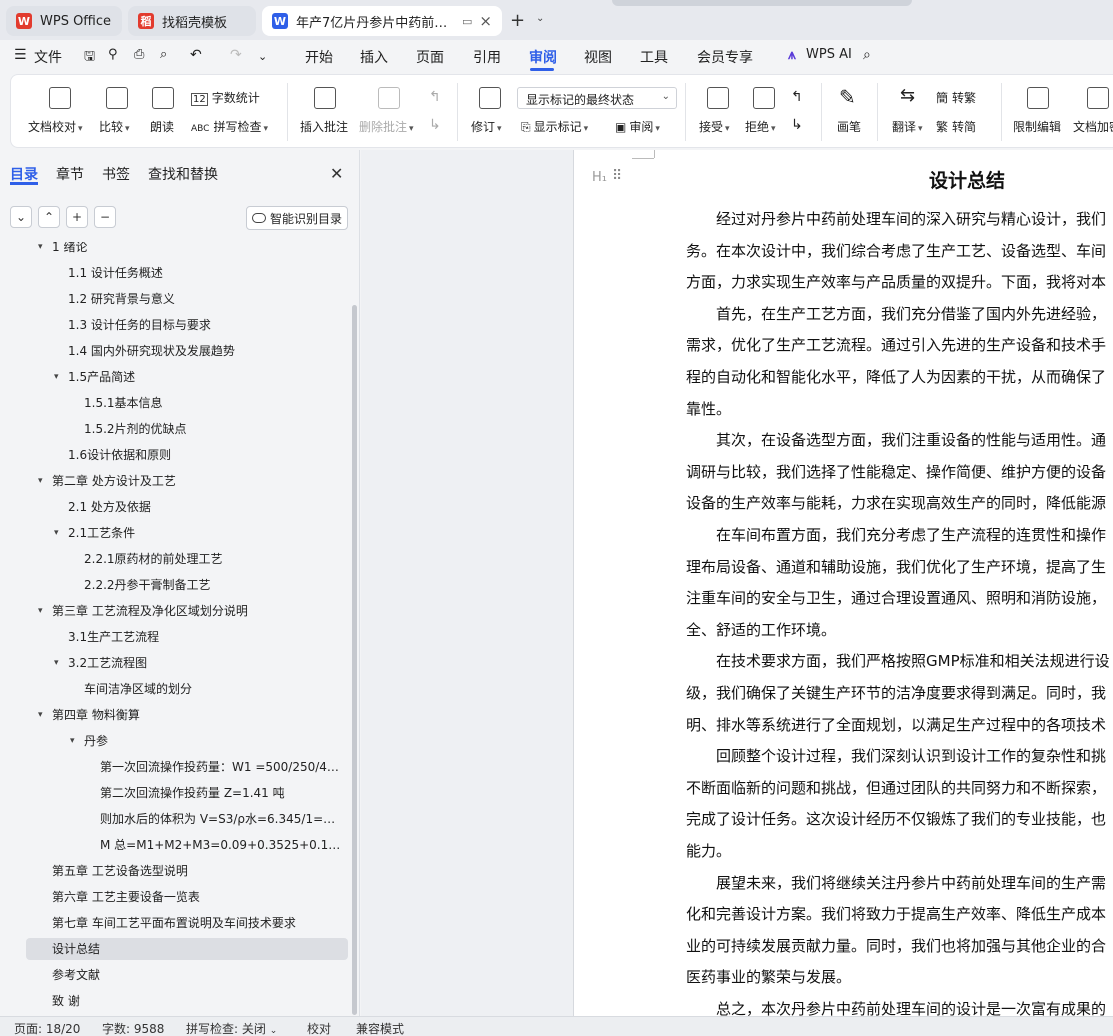 This screenshot has width=1113, height=1036. Describe the element at coordinates (487, 57) in the screenshot. I see `menu-reference: 引用` at that location.